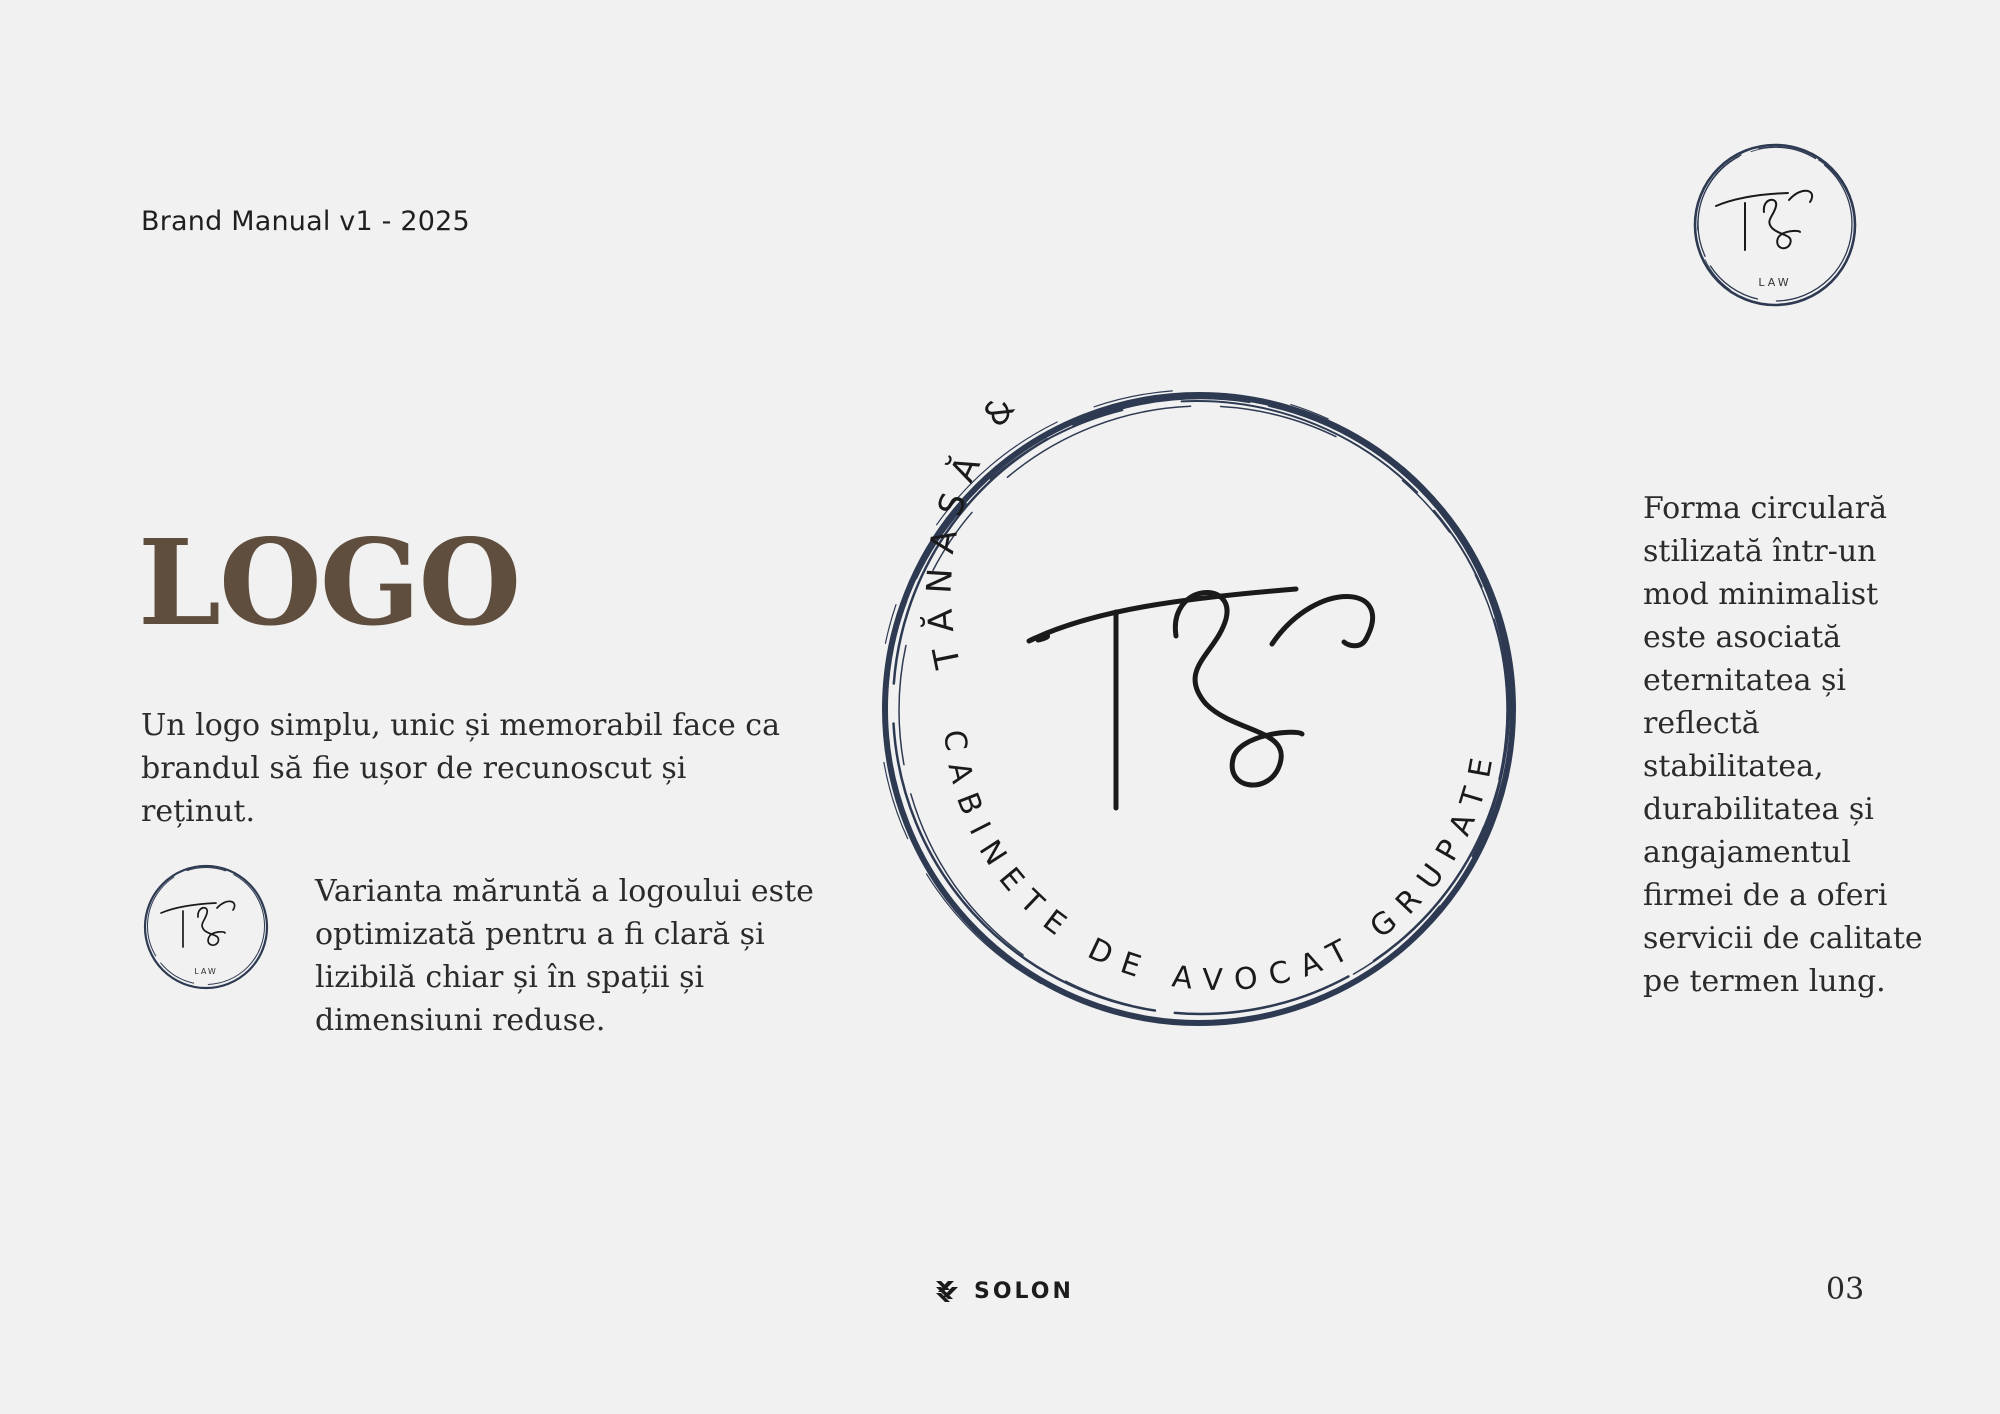 Image resolution: width=2000 pixels, height=1414 pixels. I want to click on small-logo-variant-caption: LAW, so click(206, 971).